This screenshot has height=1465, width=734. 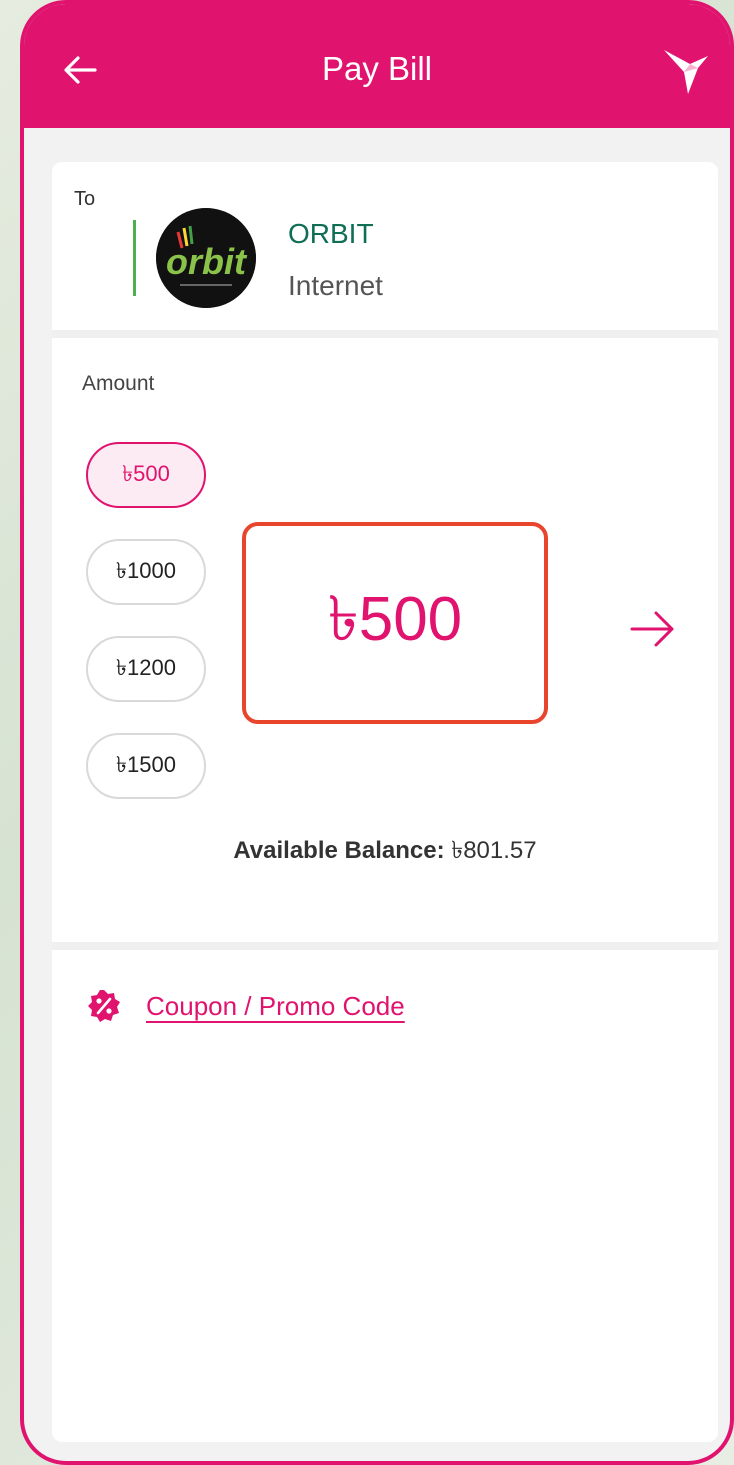 I want to click on to-label: To, so click(x=85, y=199).